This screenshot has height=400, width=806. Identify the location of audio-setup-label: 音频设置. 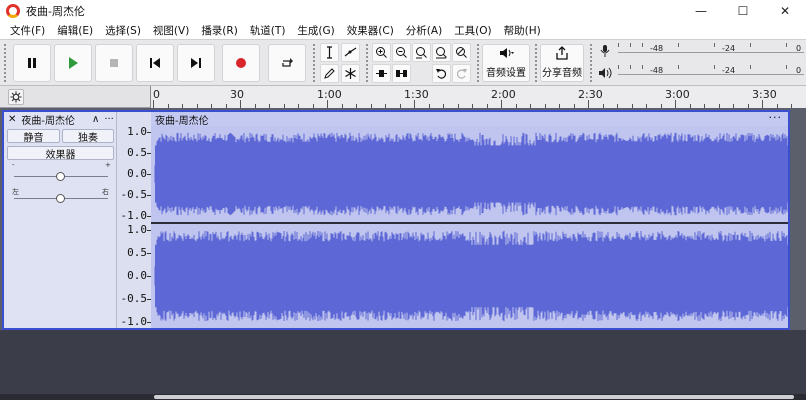
(506, 73).